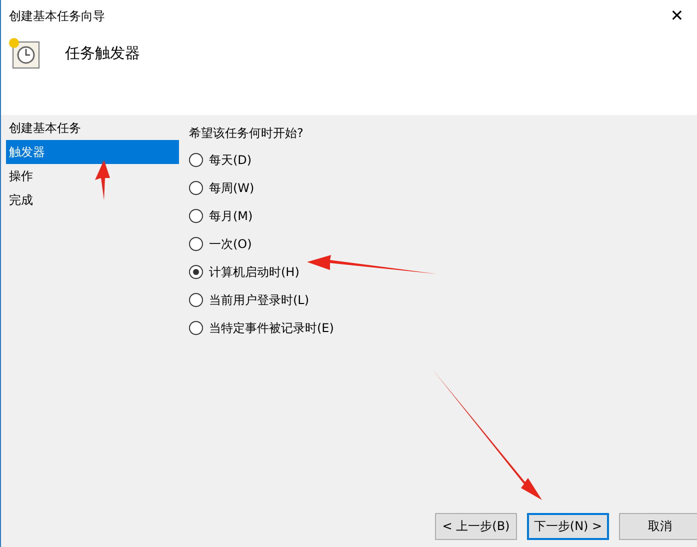  What do you see at coordinates (230, 160) in the screenshot?
I see `option-label: 每天(D)` at bounding box center [230, 160].